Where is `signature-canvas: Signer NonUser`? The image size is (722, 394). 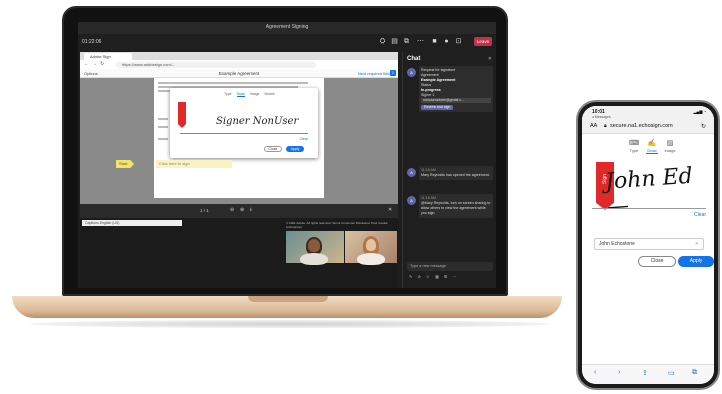
signature-canvas: Signer NonUser is located at coordinates (244, 121).